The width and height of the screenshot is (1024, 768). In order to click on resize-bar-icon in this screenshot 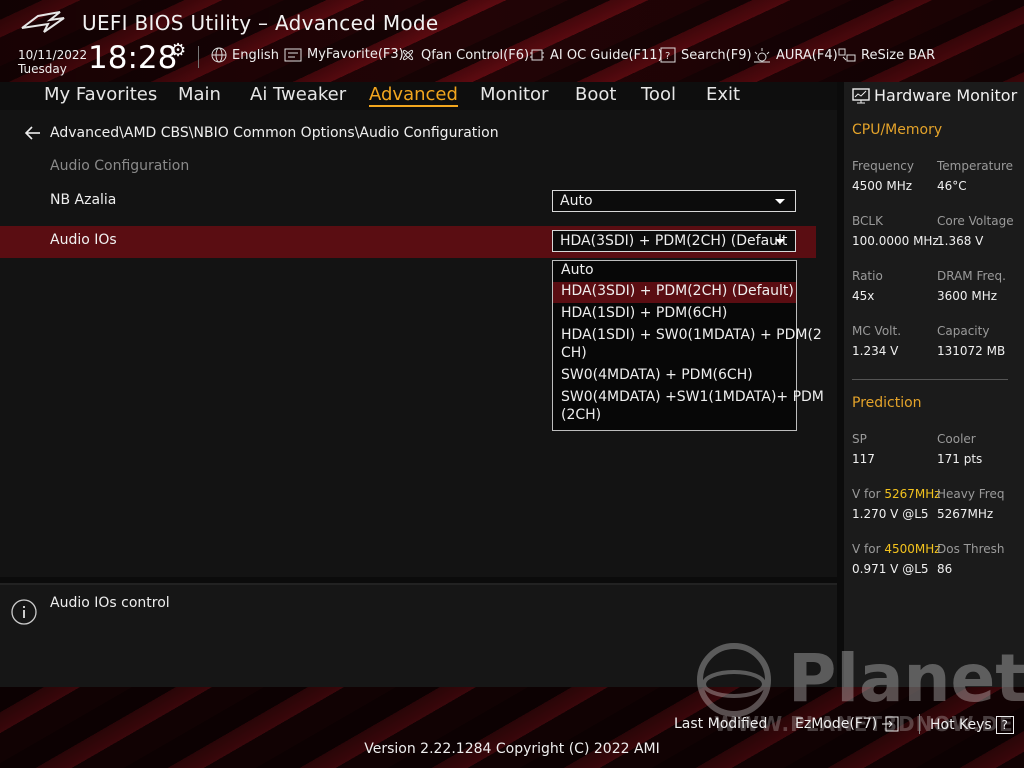, I will do `click(847, 55)`.